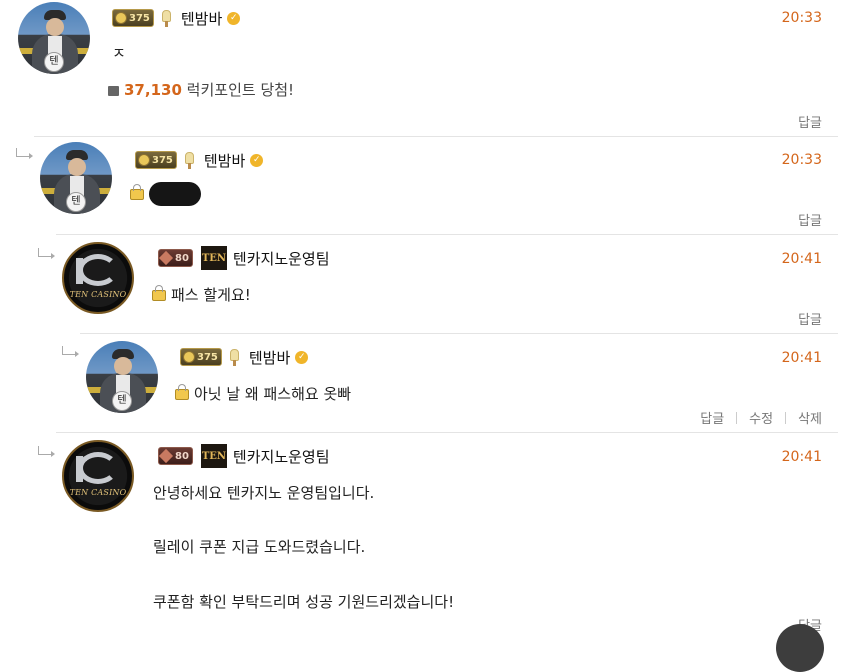 The width and height of the screenshot is (850, 672). What do you see at coordinates (263, 394) in the screenshot?
I see `comment-text: 아닛 날 왜 패스해요 옷빠` at bounding box center [263, 394].